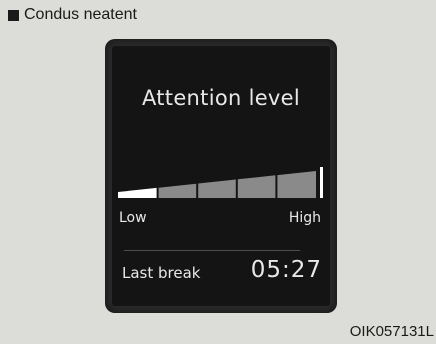 The height and width of the screenshot is (344, 436). Describe the element at coordinates (286, 270) in the screenshot. I see `last-break-time: 05:27` at that location.